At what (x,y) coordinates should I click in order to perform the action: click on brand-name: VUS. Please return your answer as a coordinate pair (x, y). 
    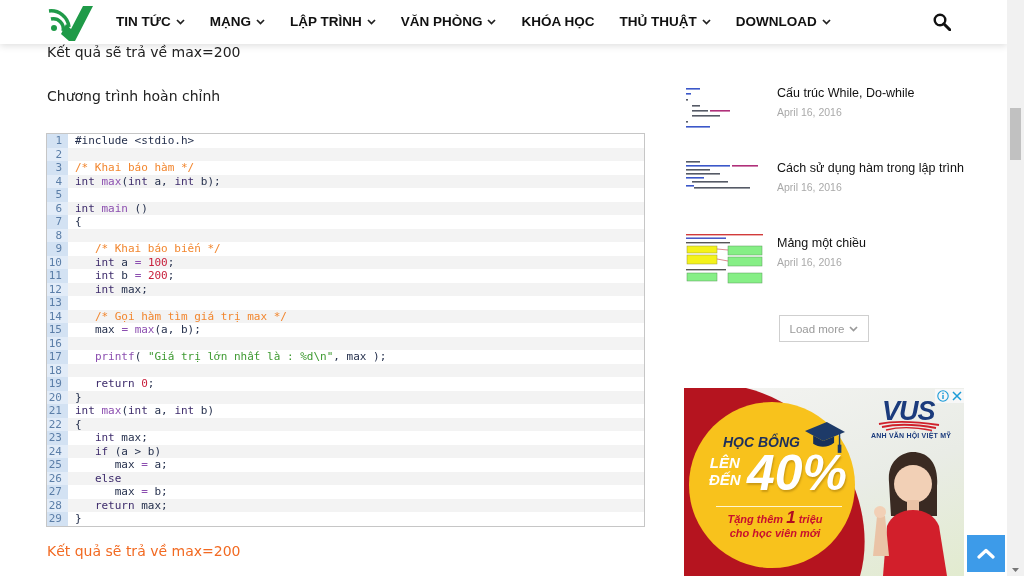
    Looking at the image, I should click on (908, 411).